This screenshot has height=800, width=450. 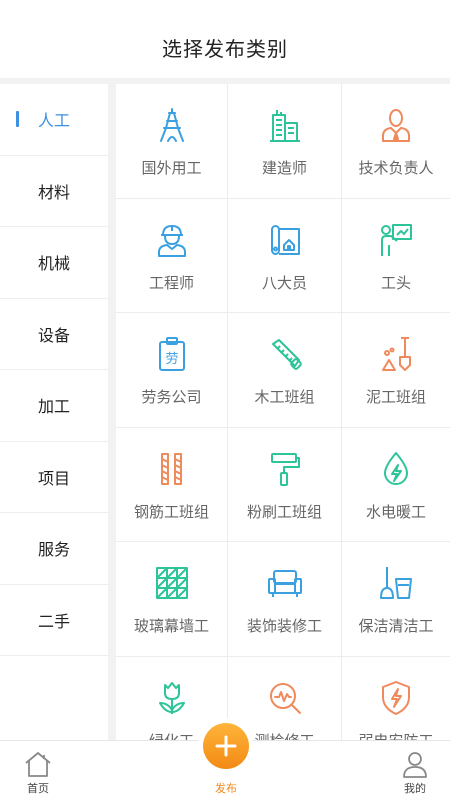 I want to click on sidebar-item-materials: 材料, so click(x=54, y=191).